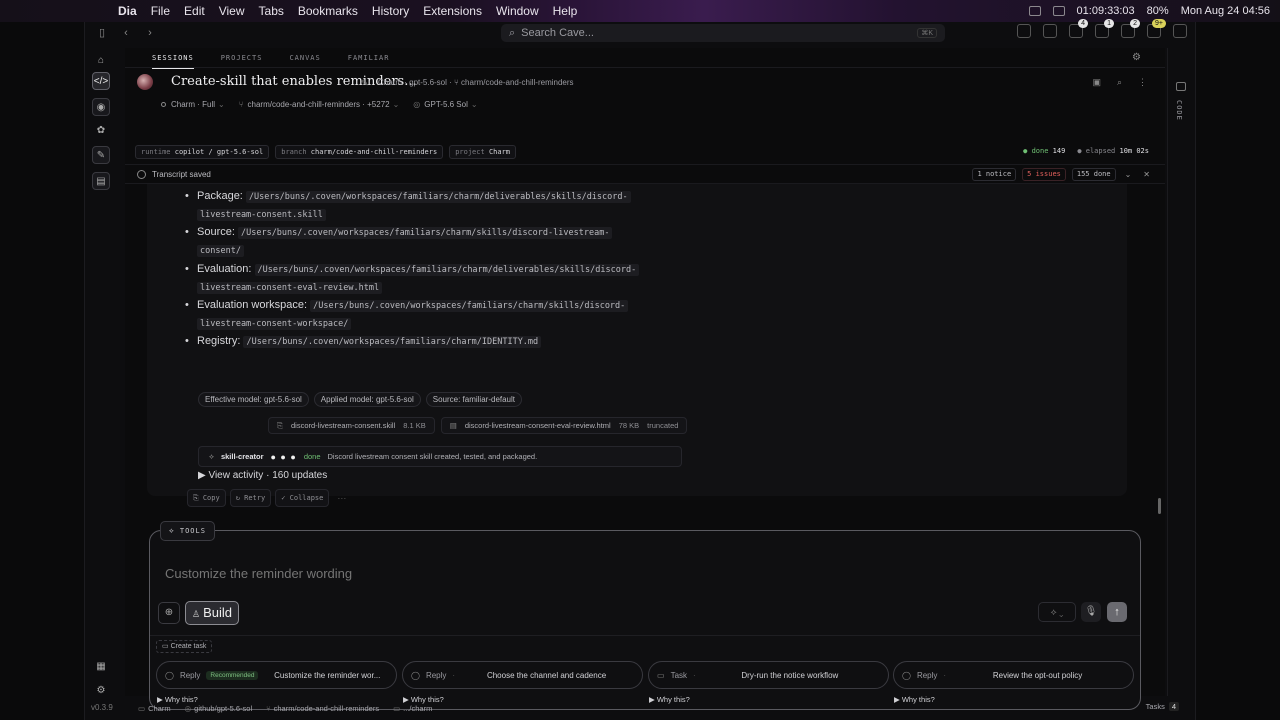 This screenshot has width=1280, height=720. I want to click on back-icon: ‹, so click(126, 33).